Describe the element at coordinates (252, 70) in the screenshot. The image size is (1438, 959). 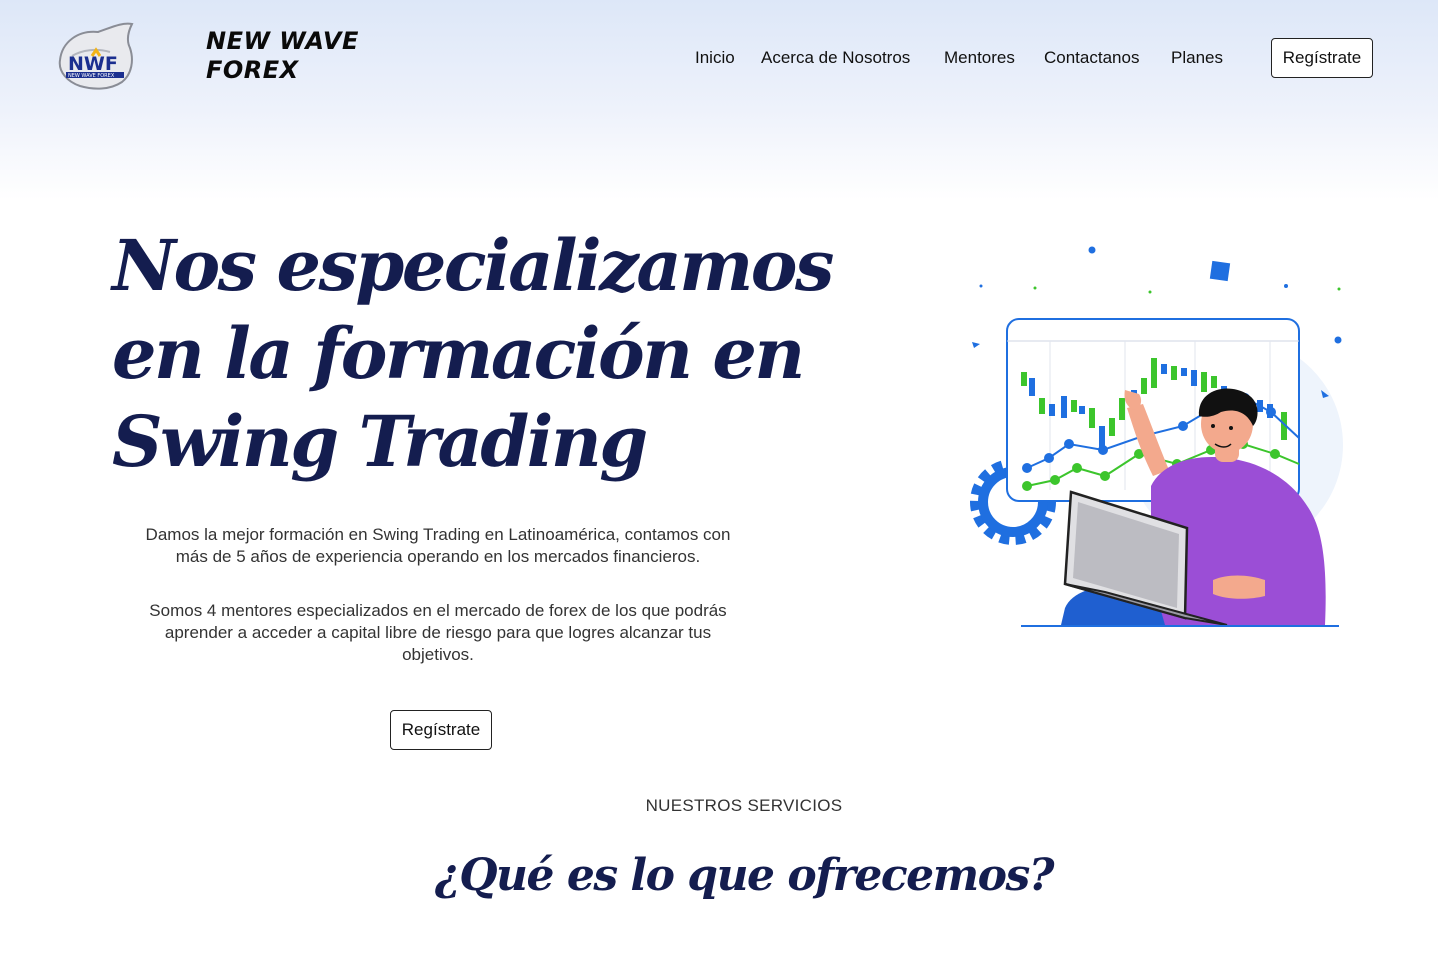
I see `brand-name-line2: FOREX` at that location.